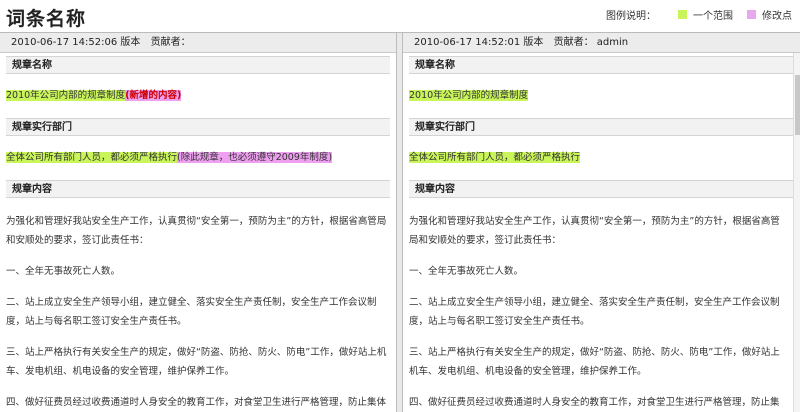  Describe the element at coordinates (751, 14) in the screenshot. I see `legend-swatch-modification` at that location.